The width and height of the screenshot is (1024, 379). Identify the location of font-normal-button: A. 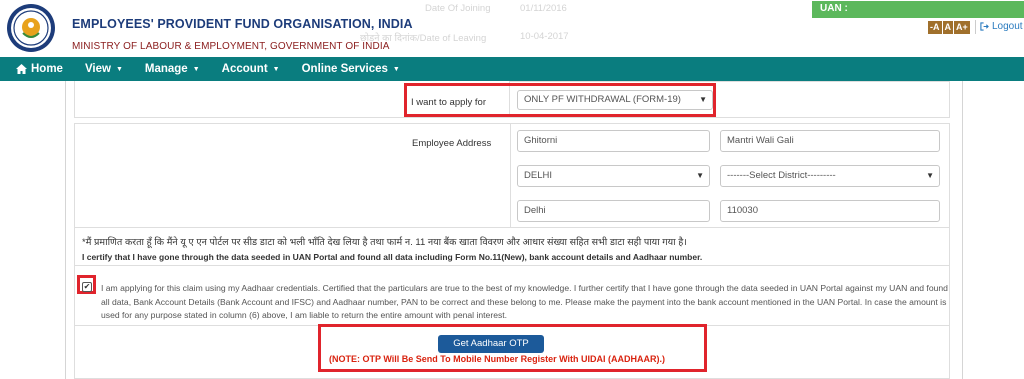
(947, 27).